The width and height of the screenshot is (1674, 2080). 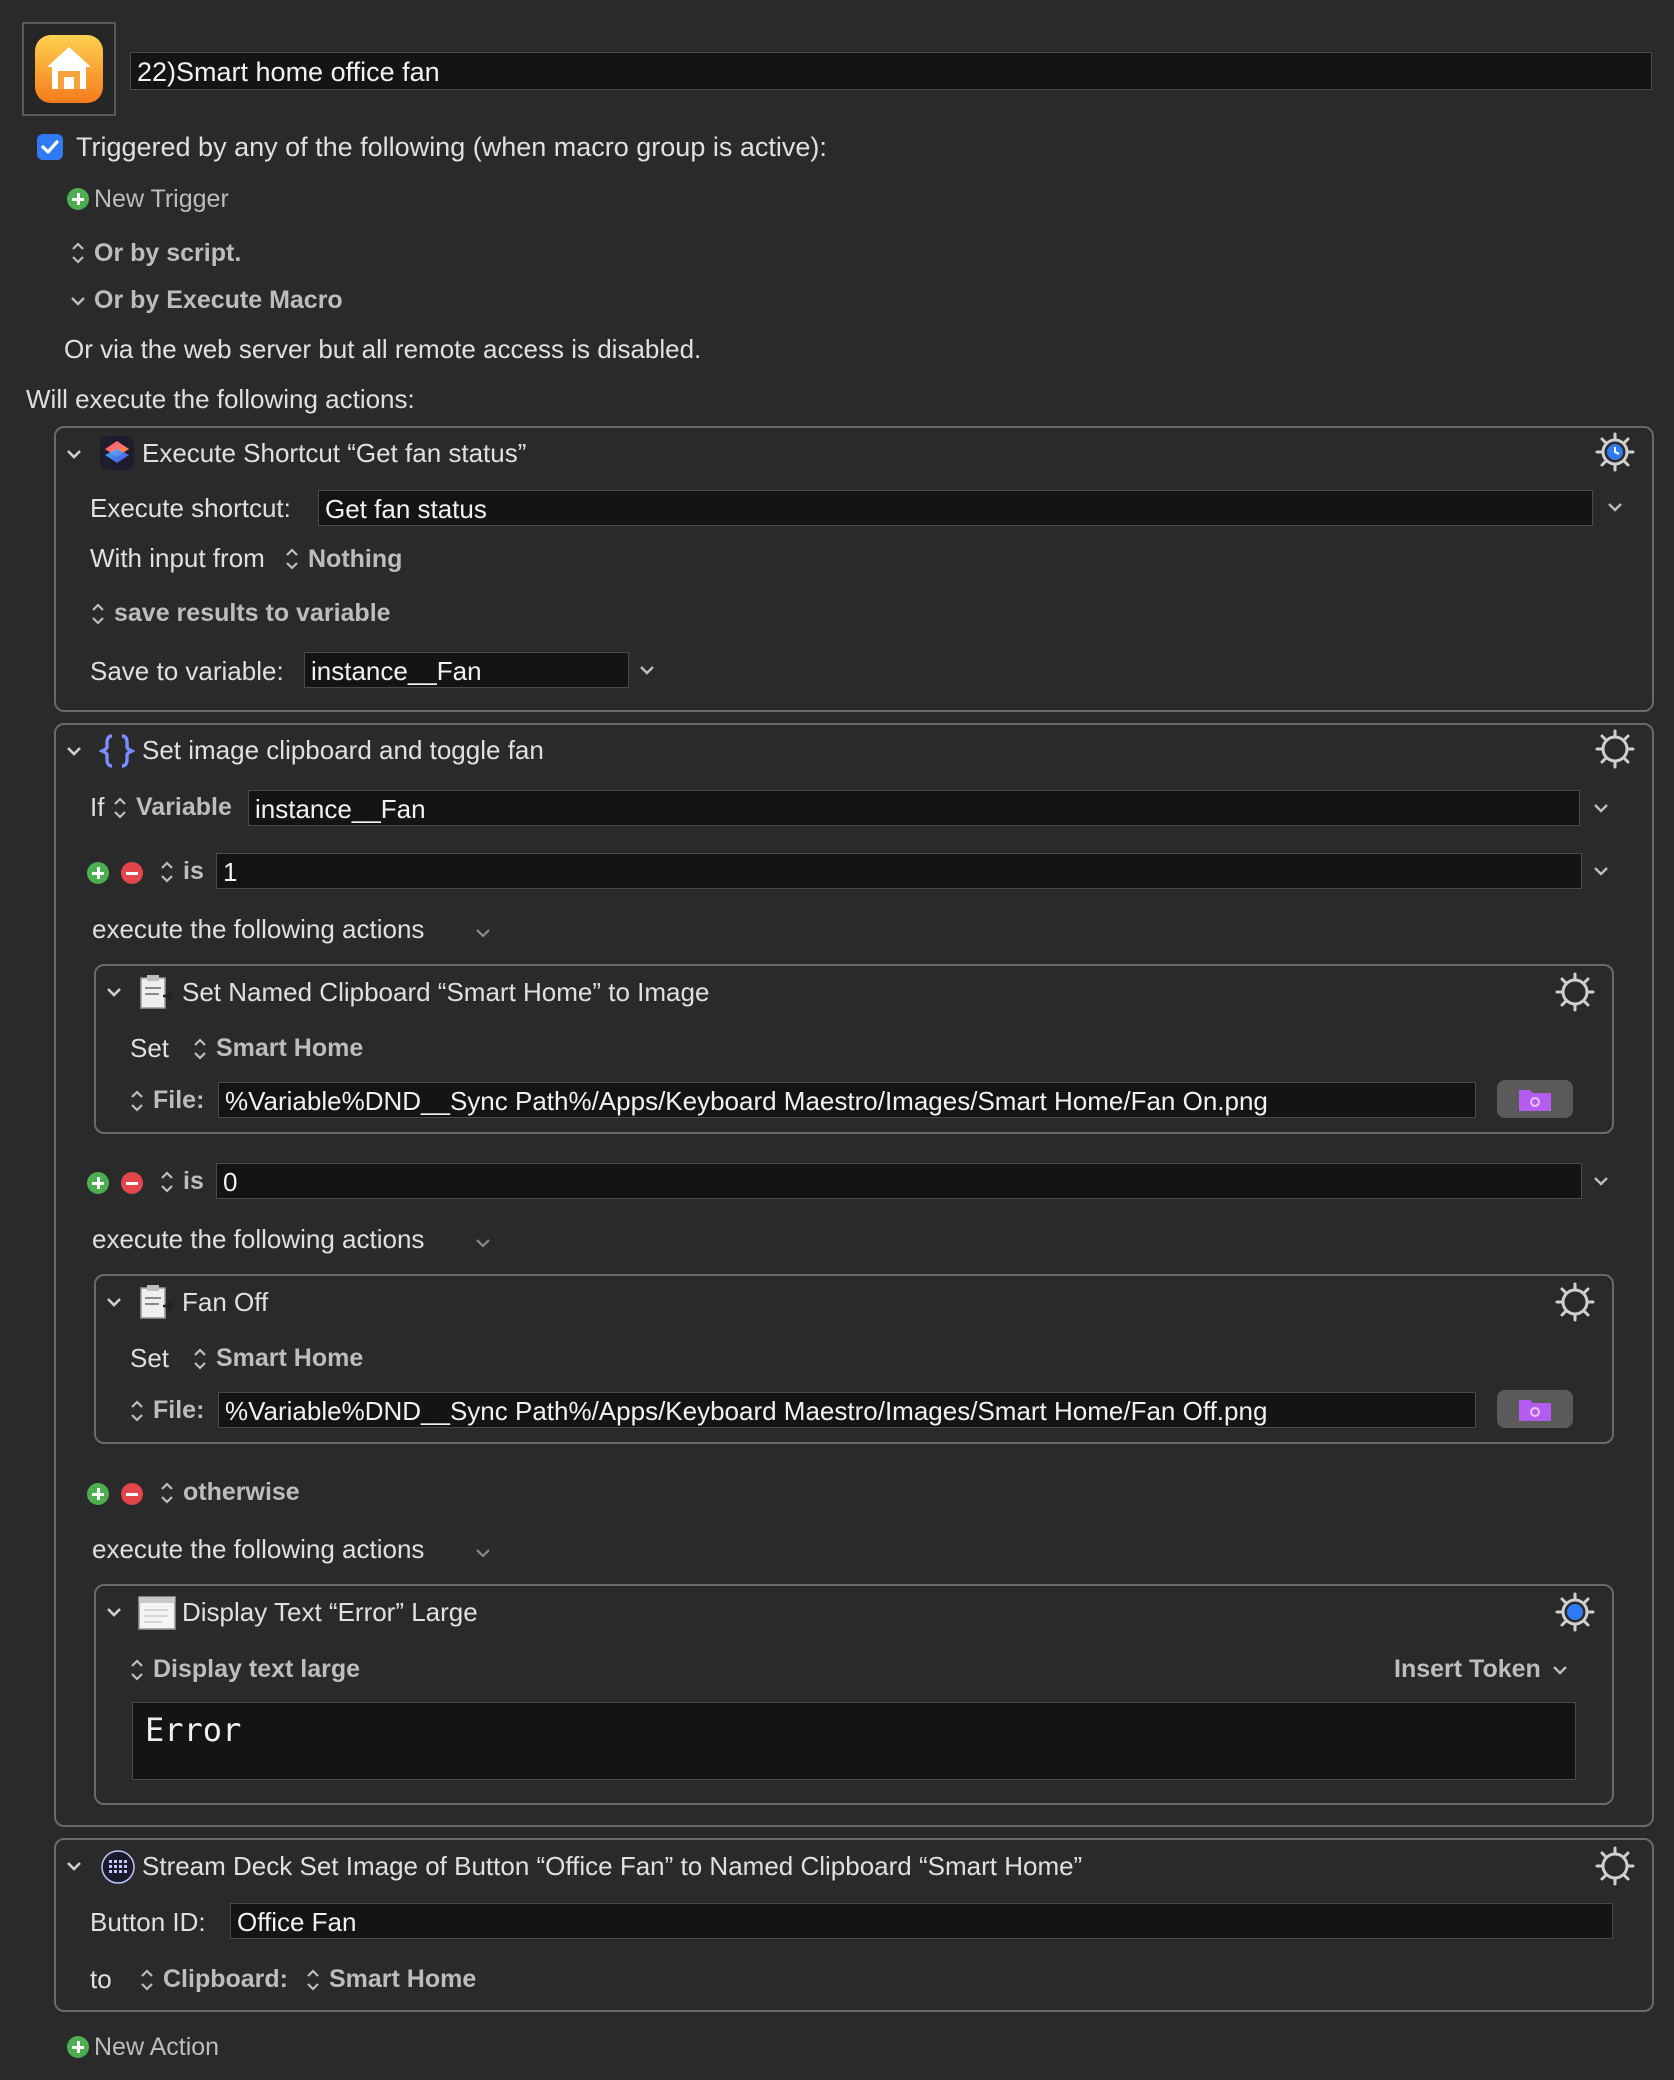 What do you see at coordinates (891, 71) in the screenshot?
I see `macro-name-field: 22)Smart home office fan` at bounding box center [891, 71].